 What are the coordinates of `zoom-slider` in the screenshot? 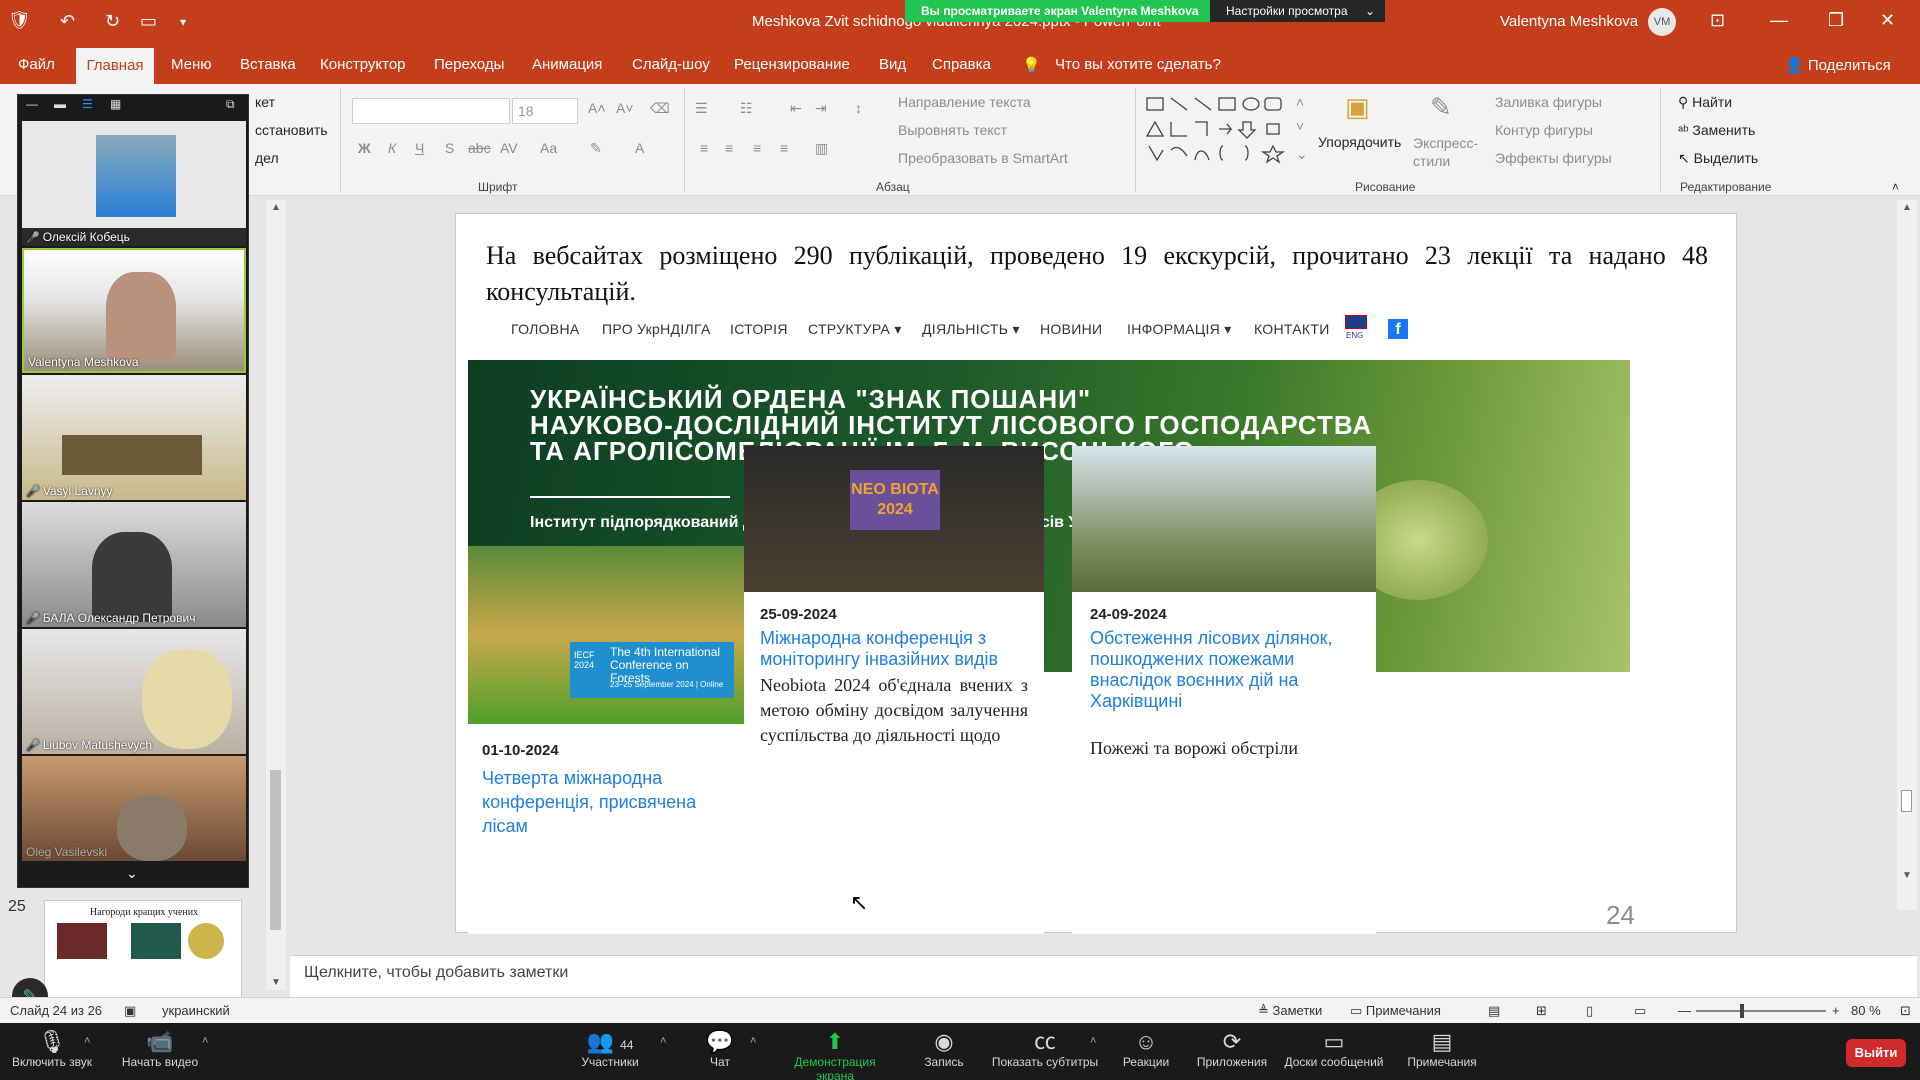 It's located at (1761, 1011).